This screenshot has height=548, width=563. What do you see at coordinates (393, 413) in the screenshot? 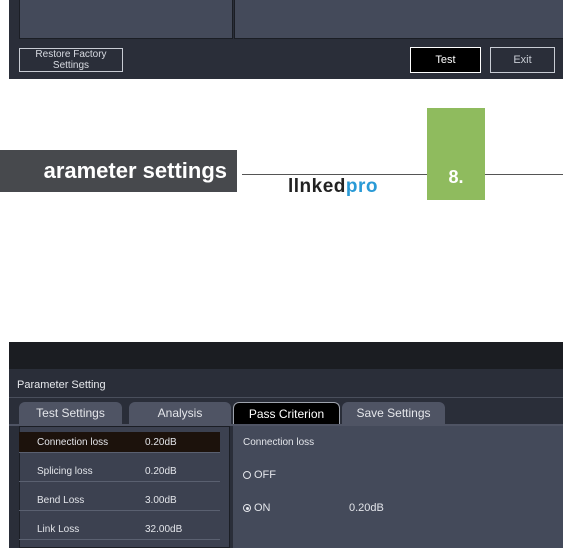
I see `tab-save-settings: Save Settings` at bounding box center [393, 413].